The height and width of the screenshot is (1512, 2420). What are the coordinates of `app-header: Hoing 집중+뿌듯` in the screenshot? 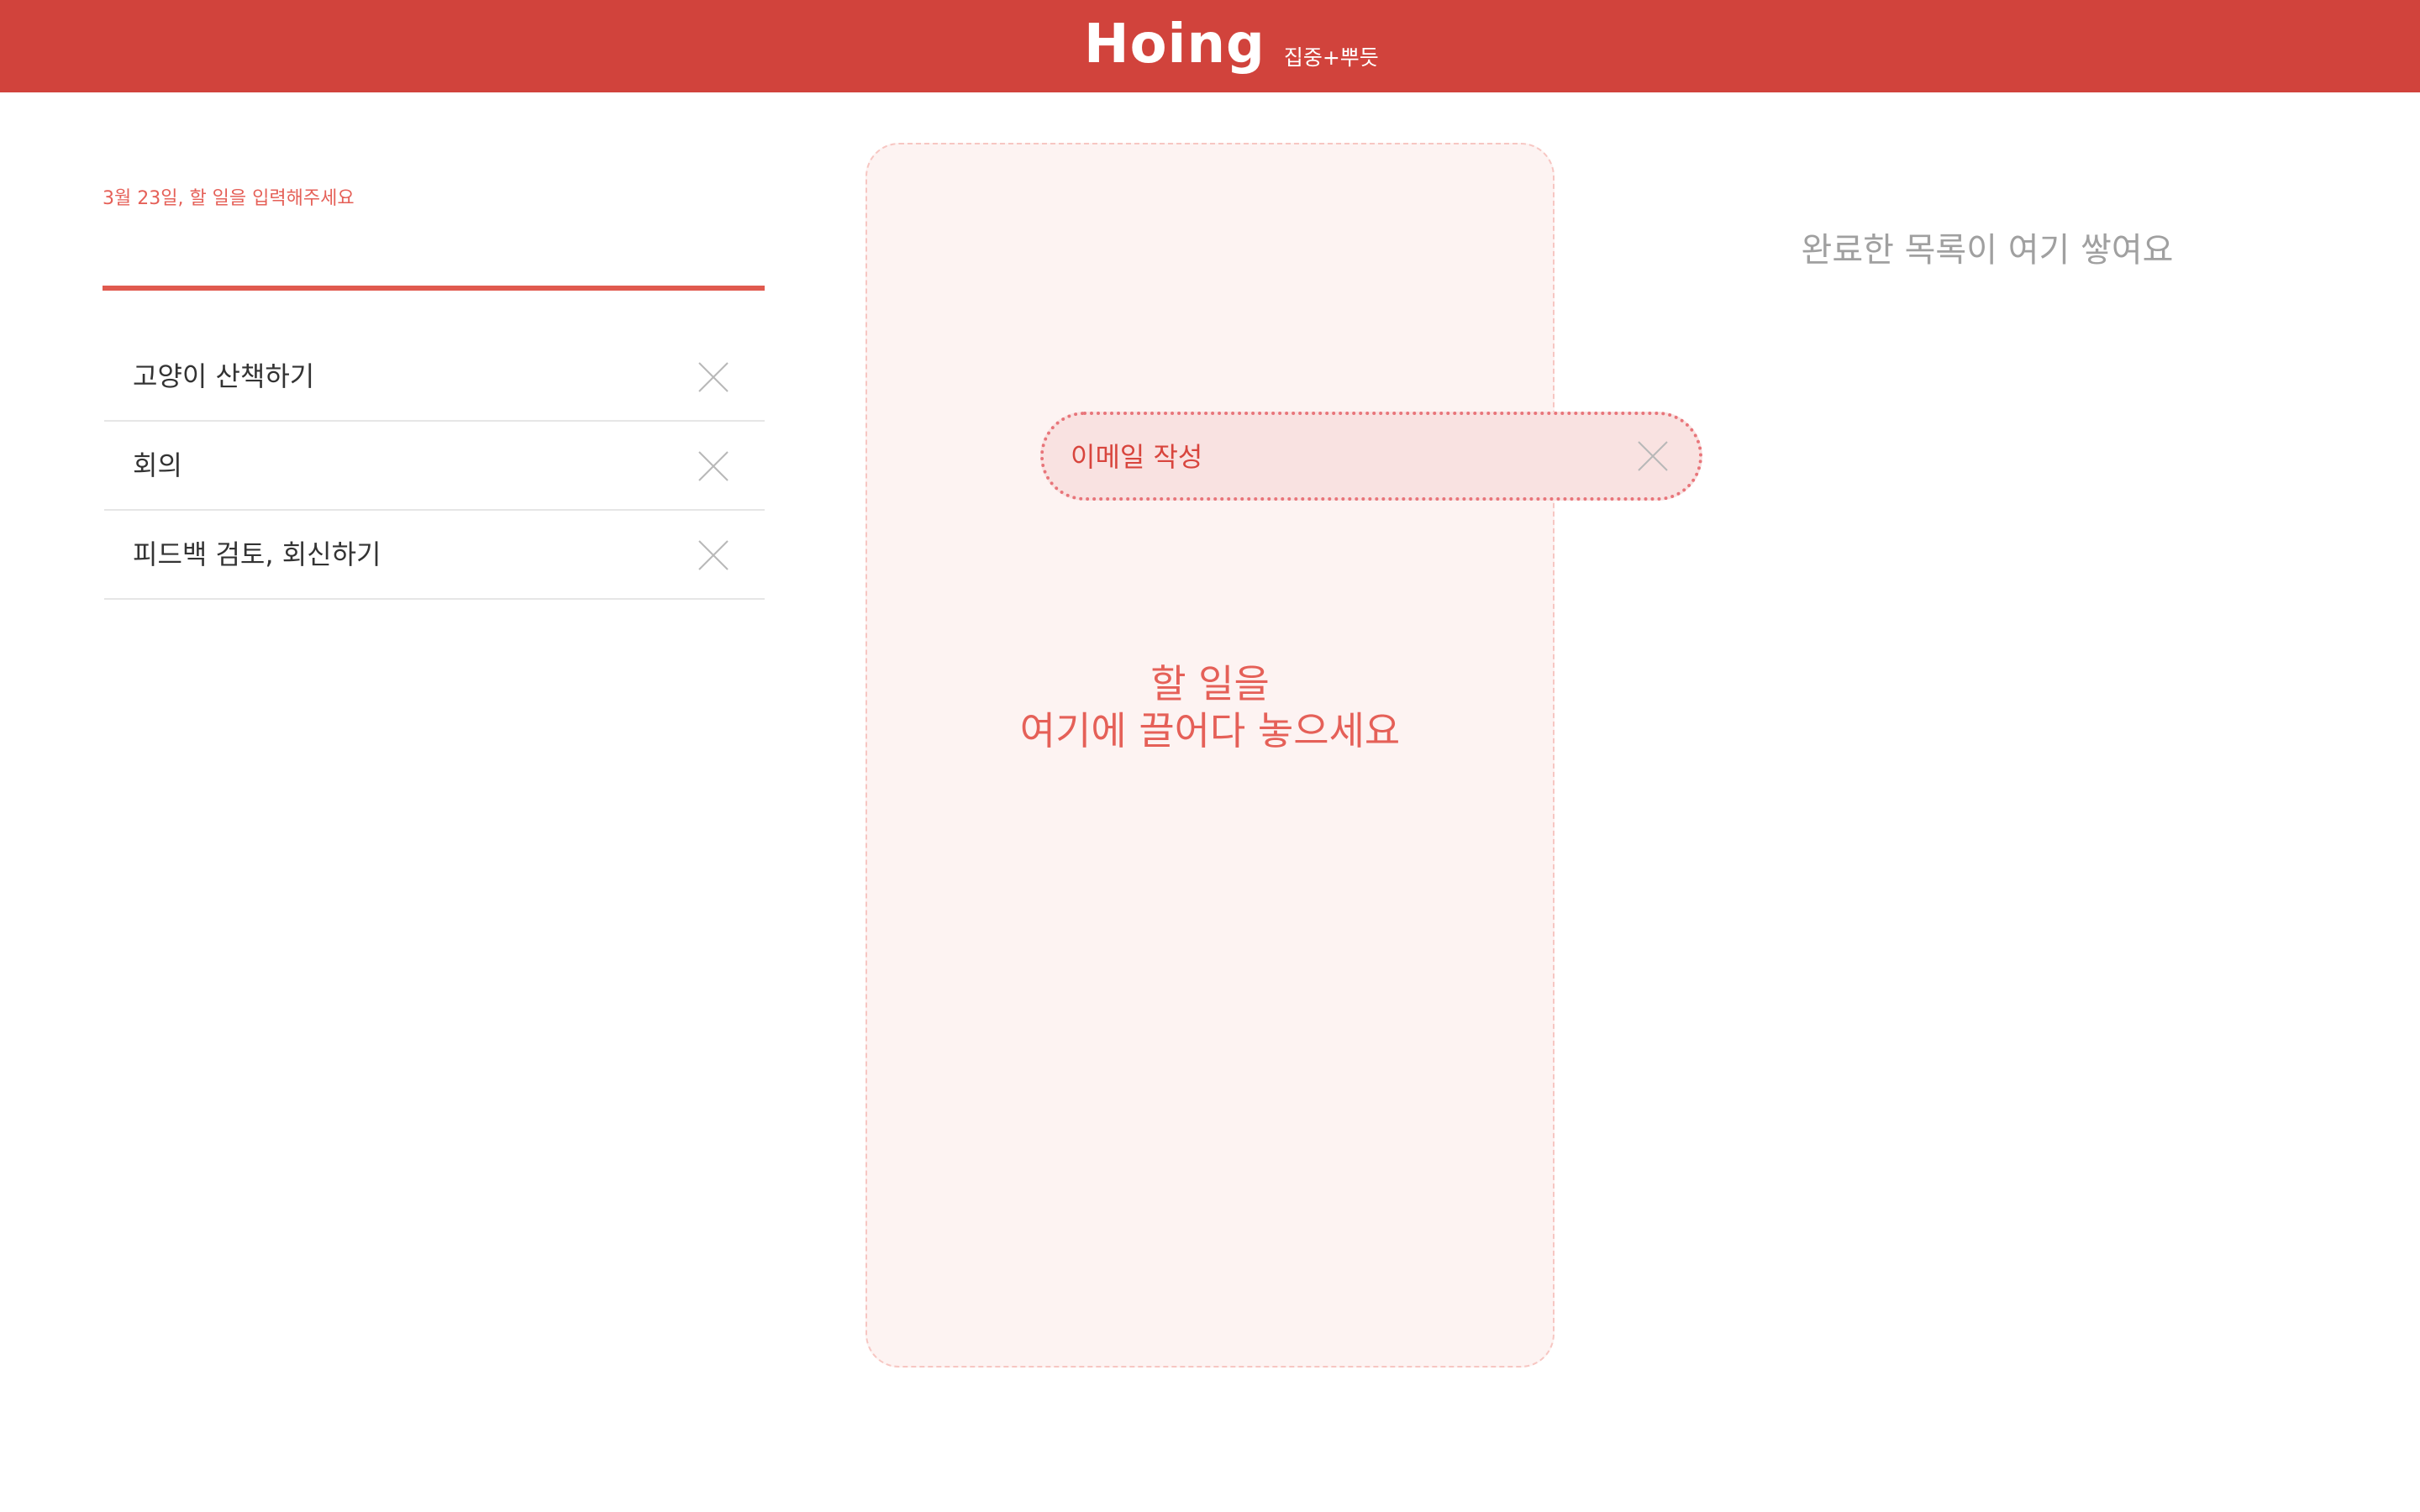 It's located at (1210, 46).